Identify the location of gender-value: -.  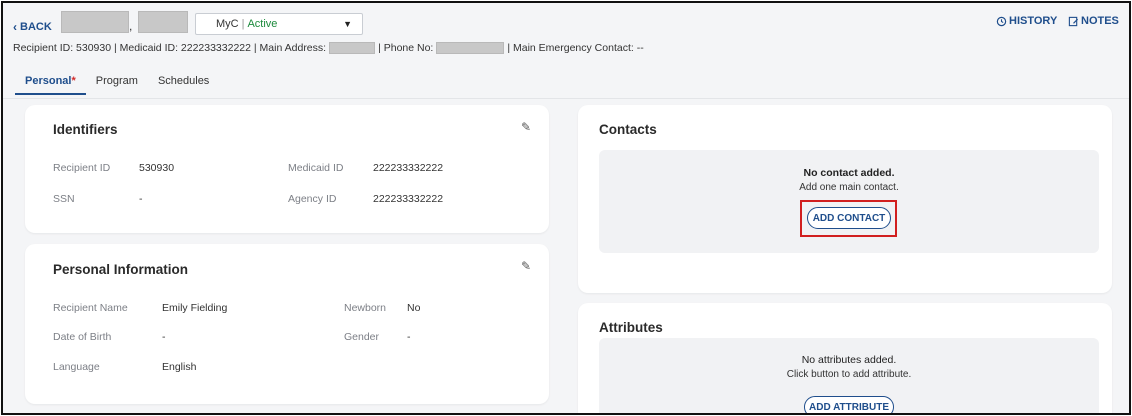
(409, 337).